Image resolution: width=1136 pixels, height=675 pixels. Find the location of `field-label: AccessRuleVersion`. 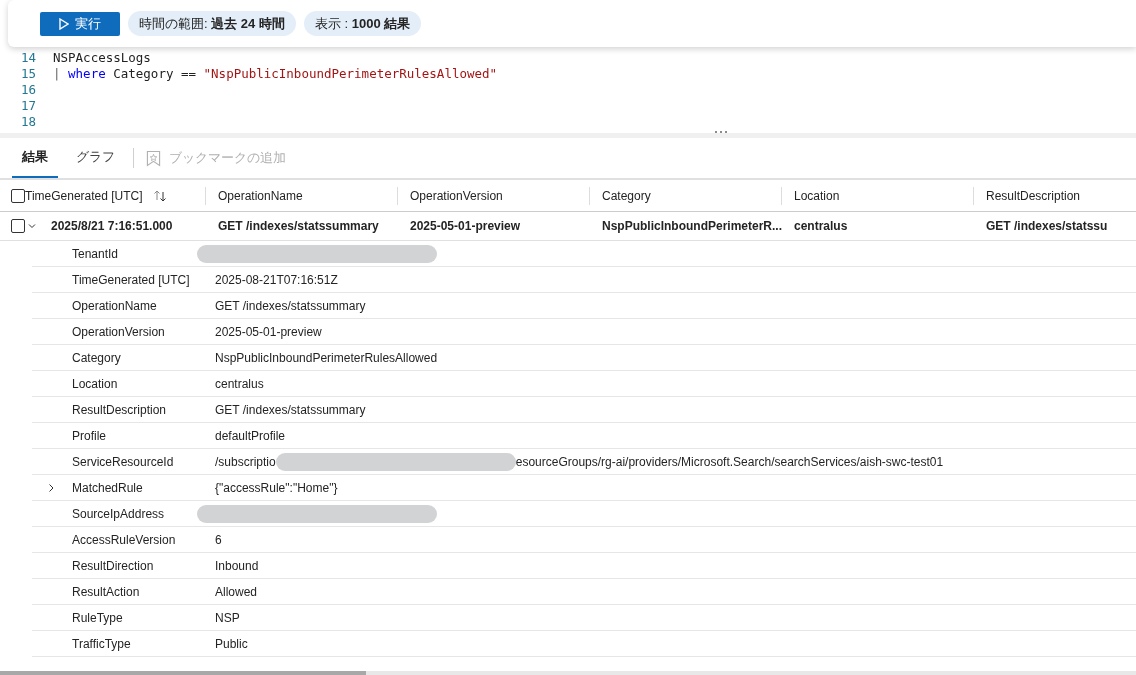

field-label: AccessRuleVersion is located at coordinates (124, 539).